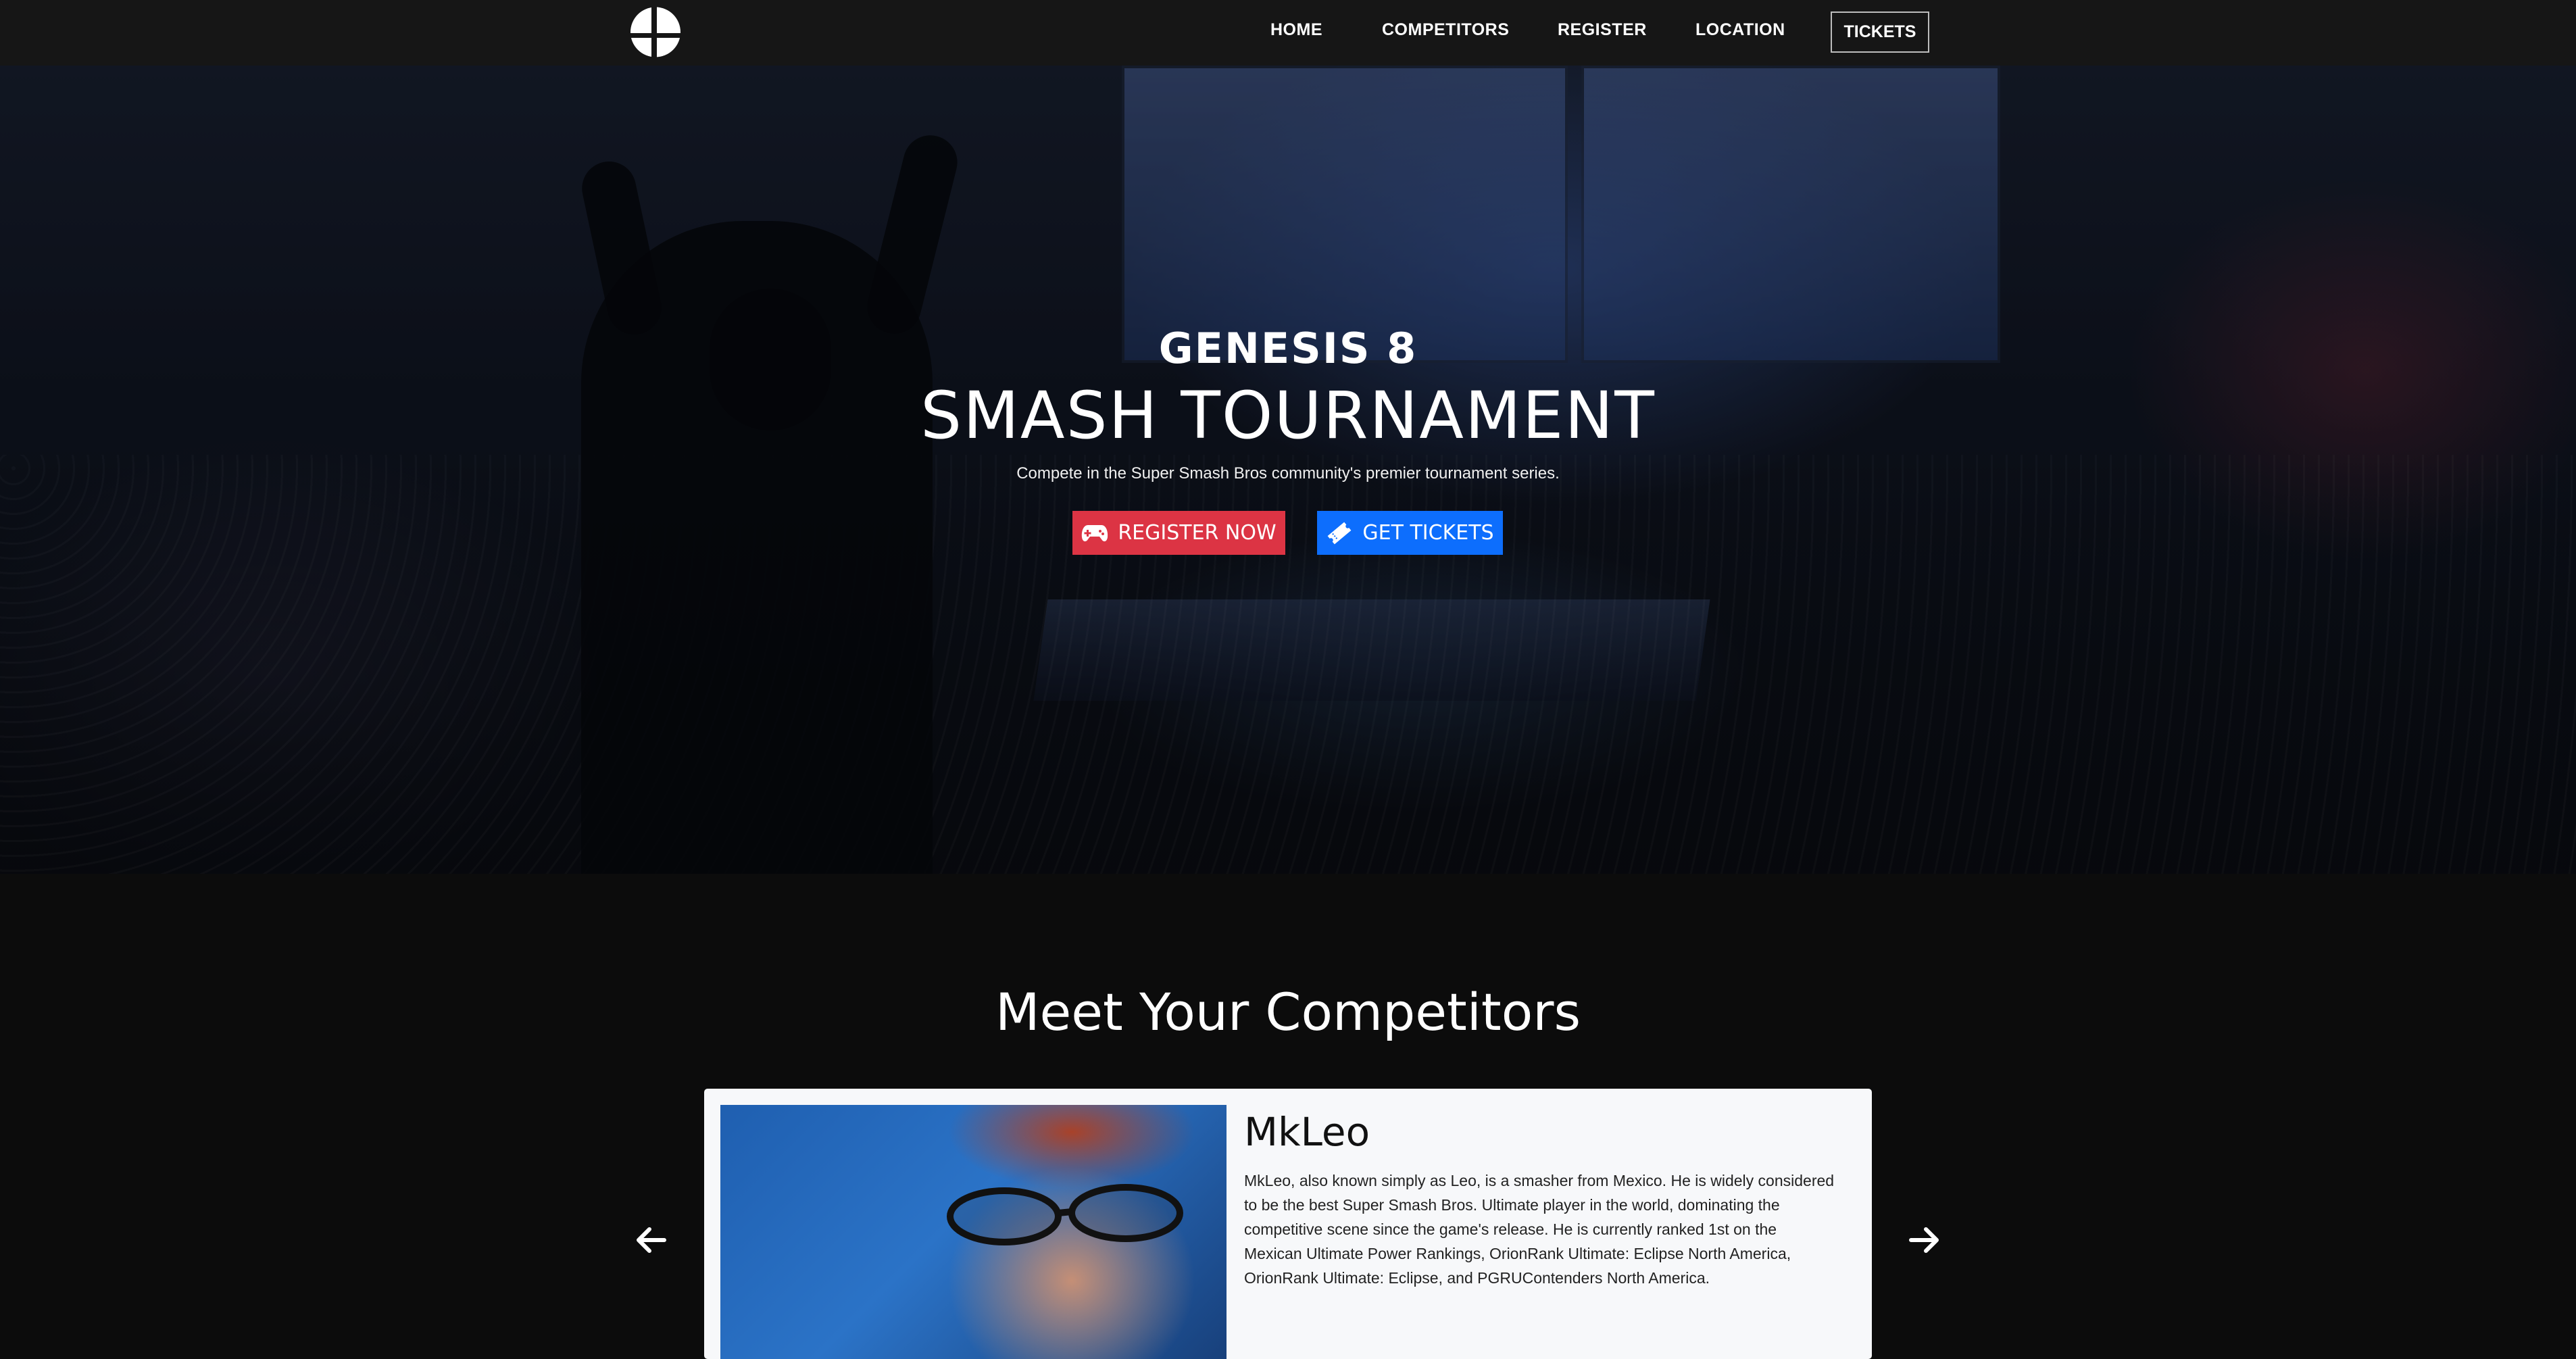  What do you see at coordinates (1095, 532) in the screenshot?
I see `gamepad-icon` at bounding box center [1095, 532].